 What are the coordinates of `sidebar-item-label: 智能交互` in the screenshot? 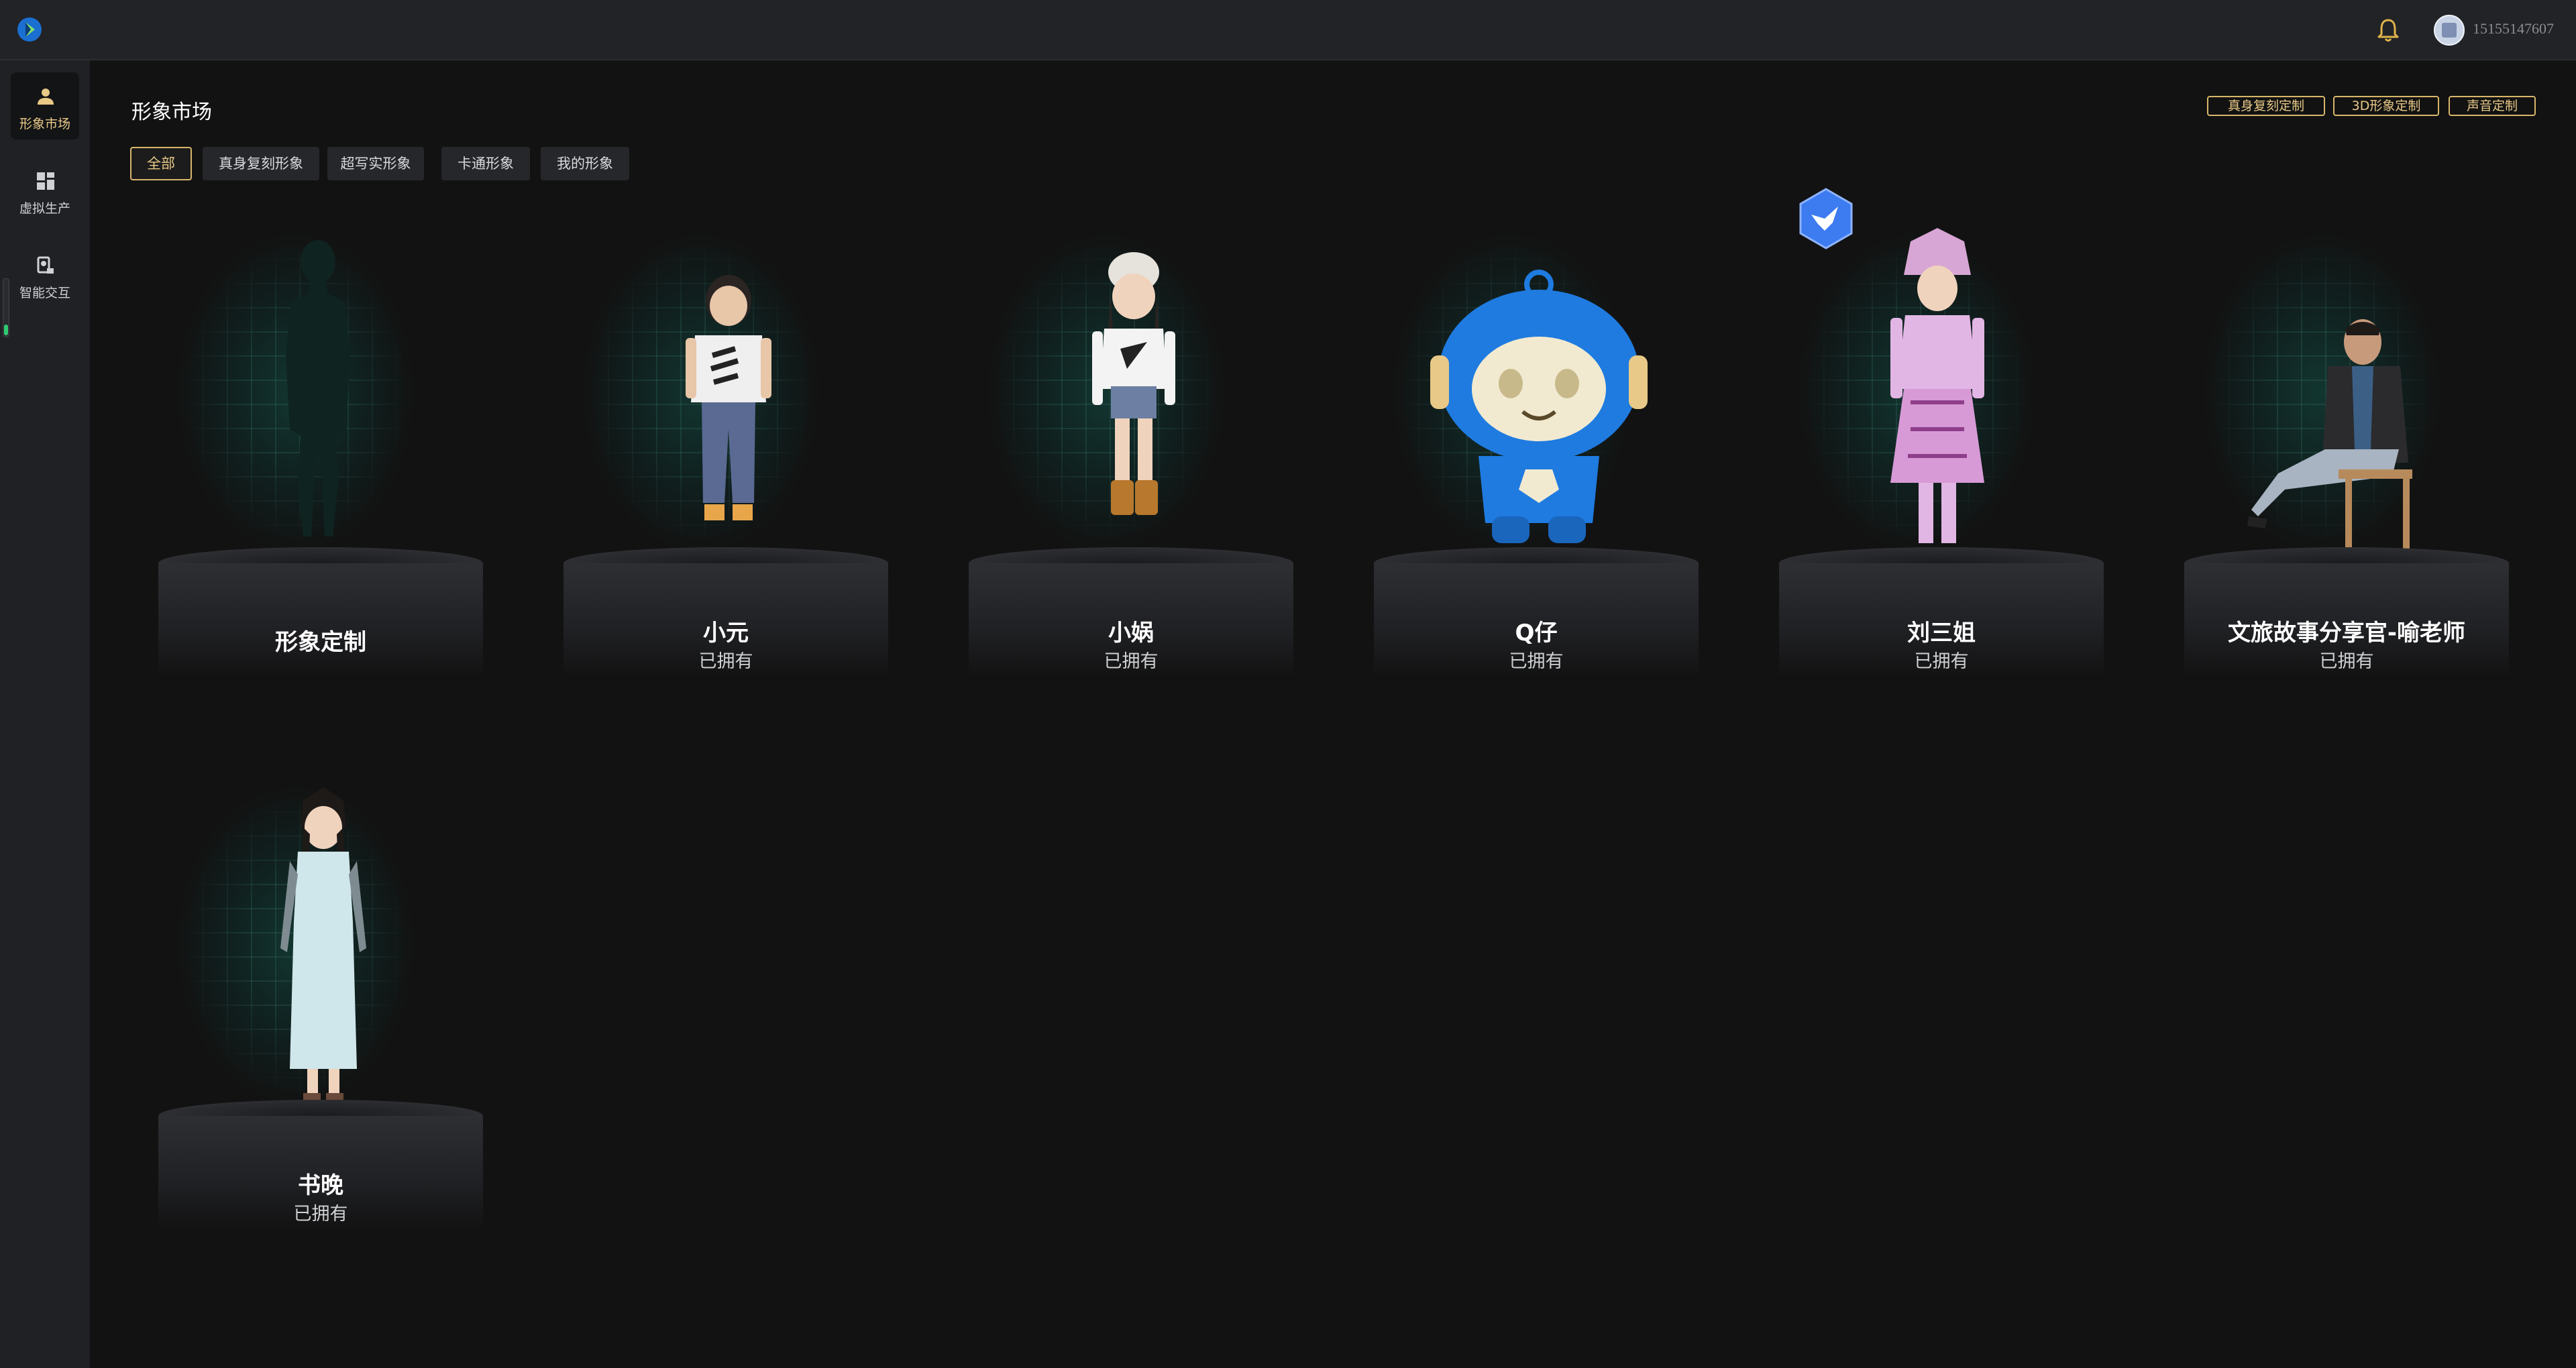 It's located at (44, 293).